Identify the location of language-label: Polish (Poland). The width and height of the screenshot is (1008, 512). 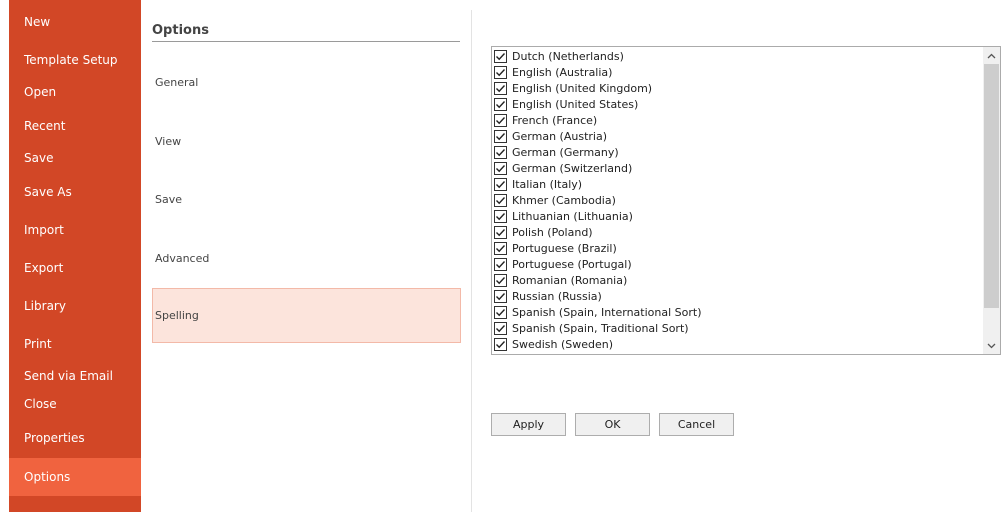
(552, 232).